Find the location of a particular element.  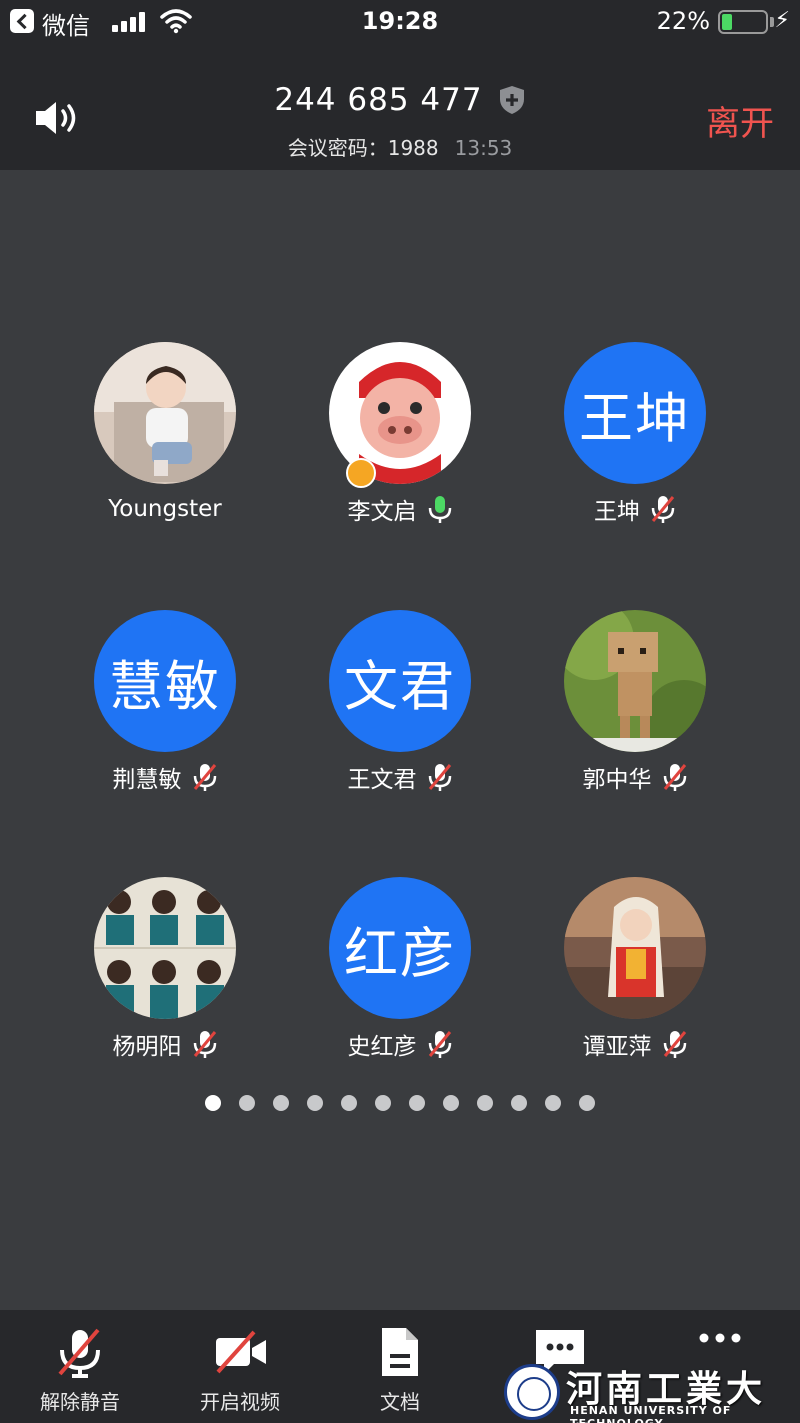

unmute-button: 解除静音 is located at coordinates (80, 1369).